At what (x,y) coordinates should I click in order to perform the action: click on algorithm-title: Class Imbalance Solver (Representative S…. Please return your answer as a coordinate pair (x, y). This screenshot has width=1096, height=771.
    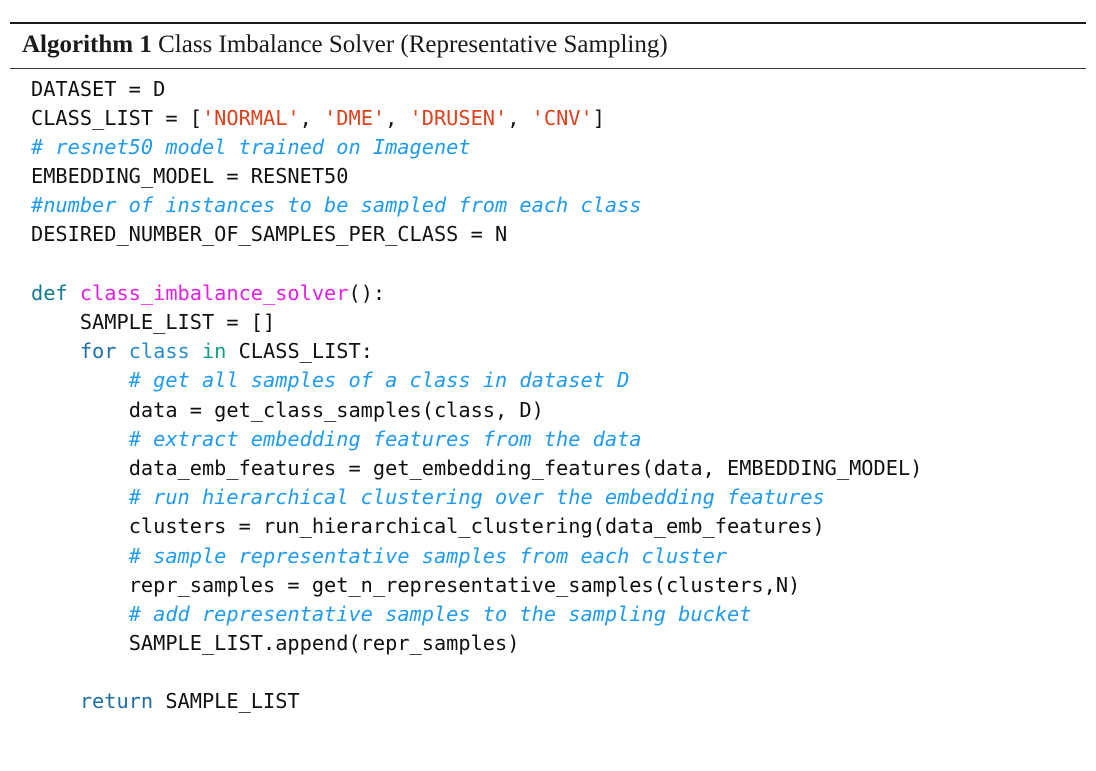
    Looking at the image, I should click on (413, 44).